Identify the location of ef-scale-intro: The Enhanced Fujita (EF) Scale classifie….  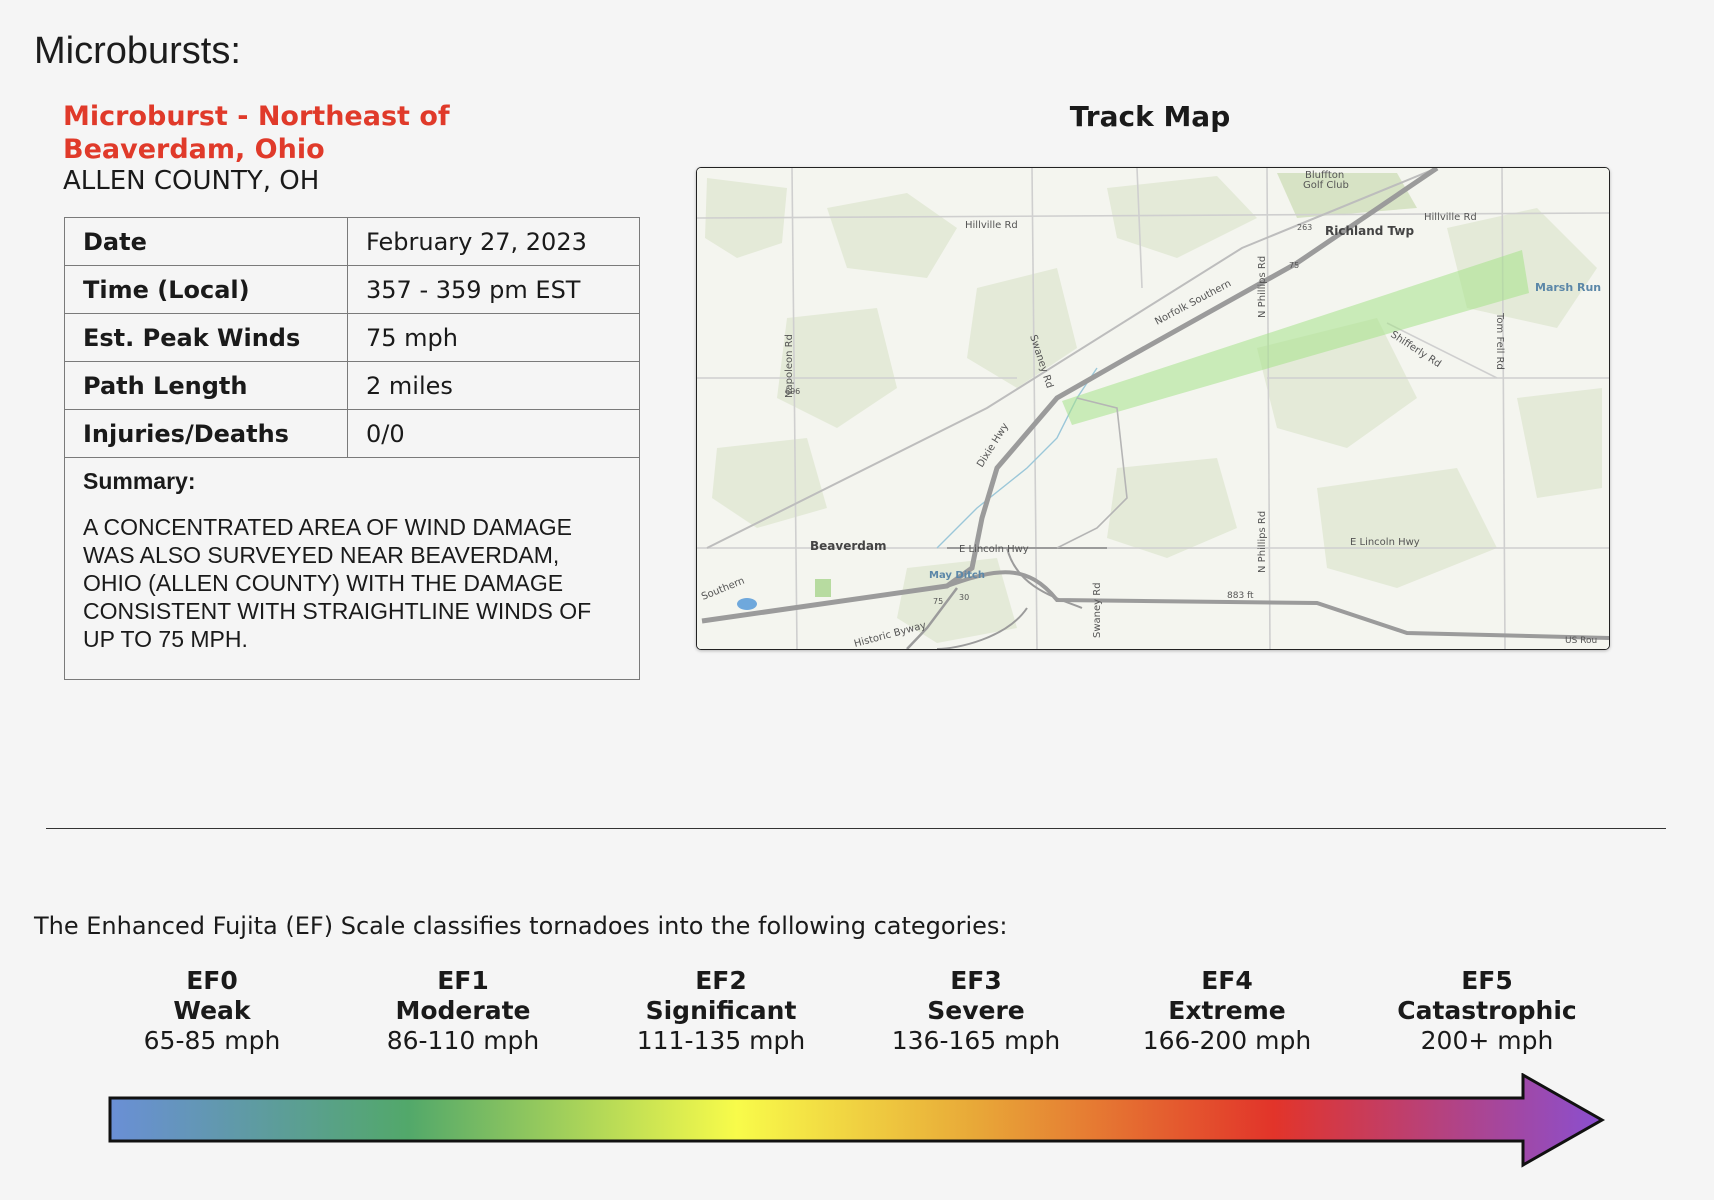
(521, 926).